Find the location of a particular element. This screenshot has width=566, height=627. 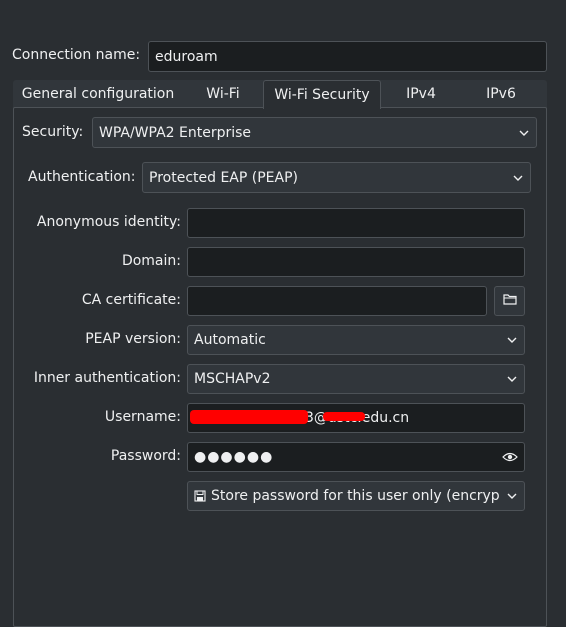

security-value: WPA/WPA2 Enterprise is located at coordinates (175, 132).